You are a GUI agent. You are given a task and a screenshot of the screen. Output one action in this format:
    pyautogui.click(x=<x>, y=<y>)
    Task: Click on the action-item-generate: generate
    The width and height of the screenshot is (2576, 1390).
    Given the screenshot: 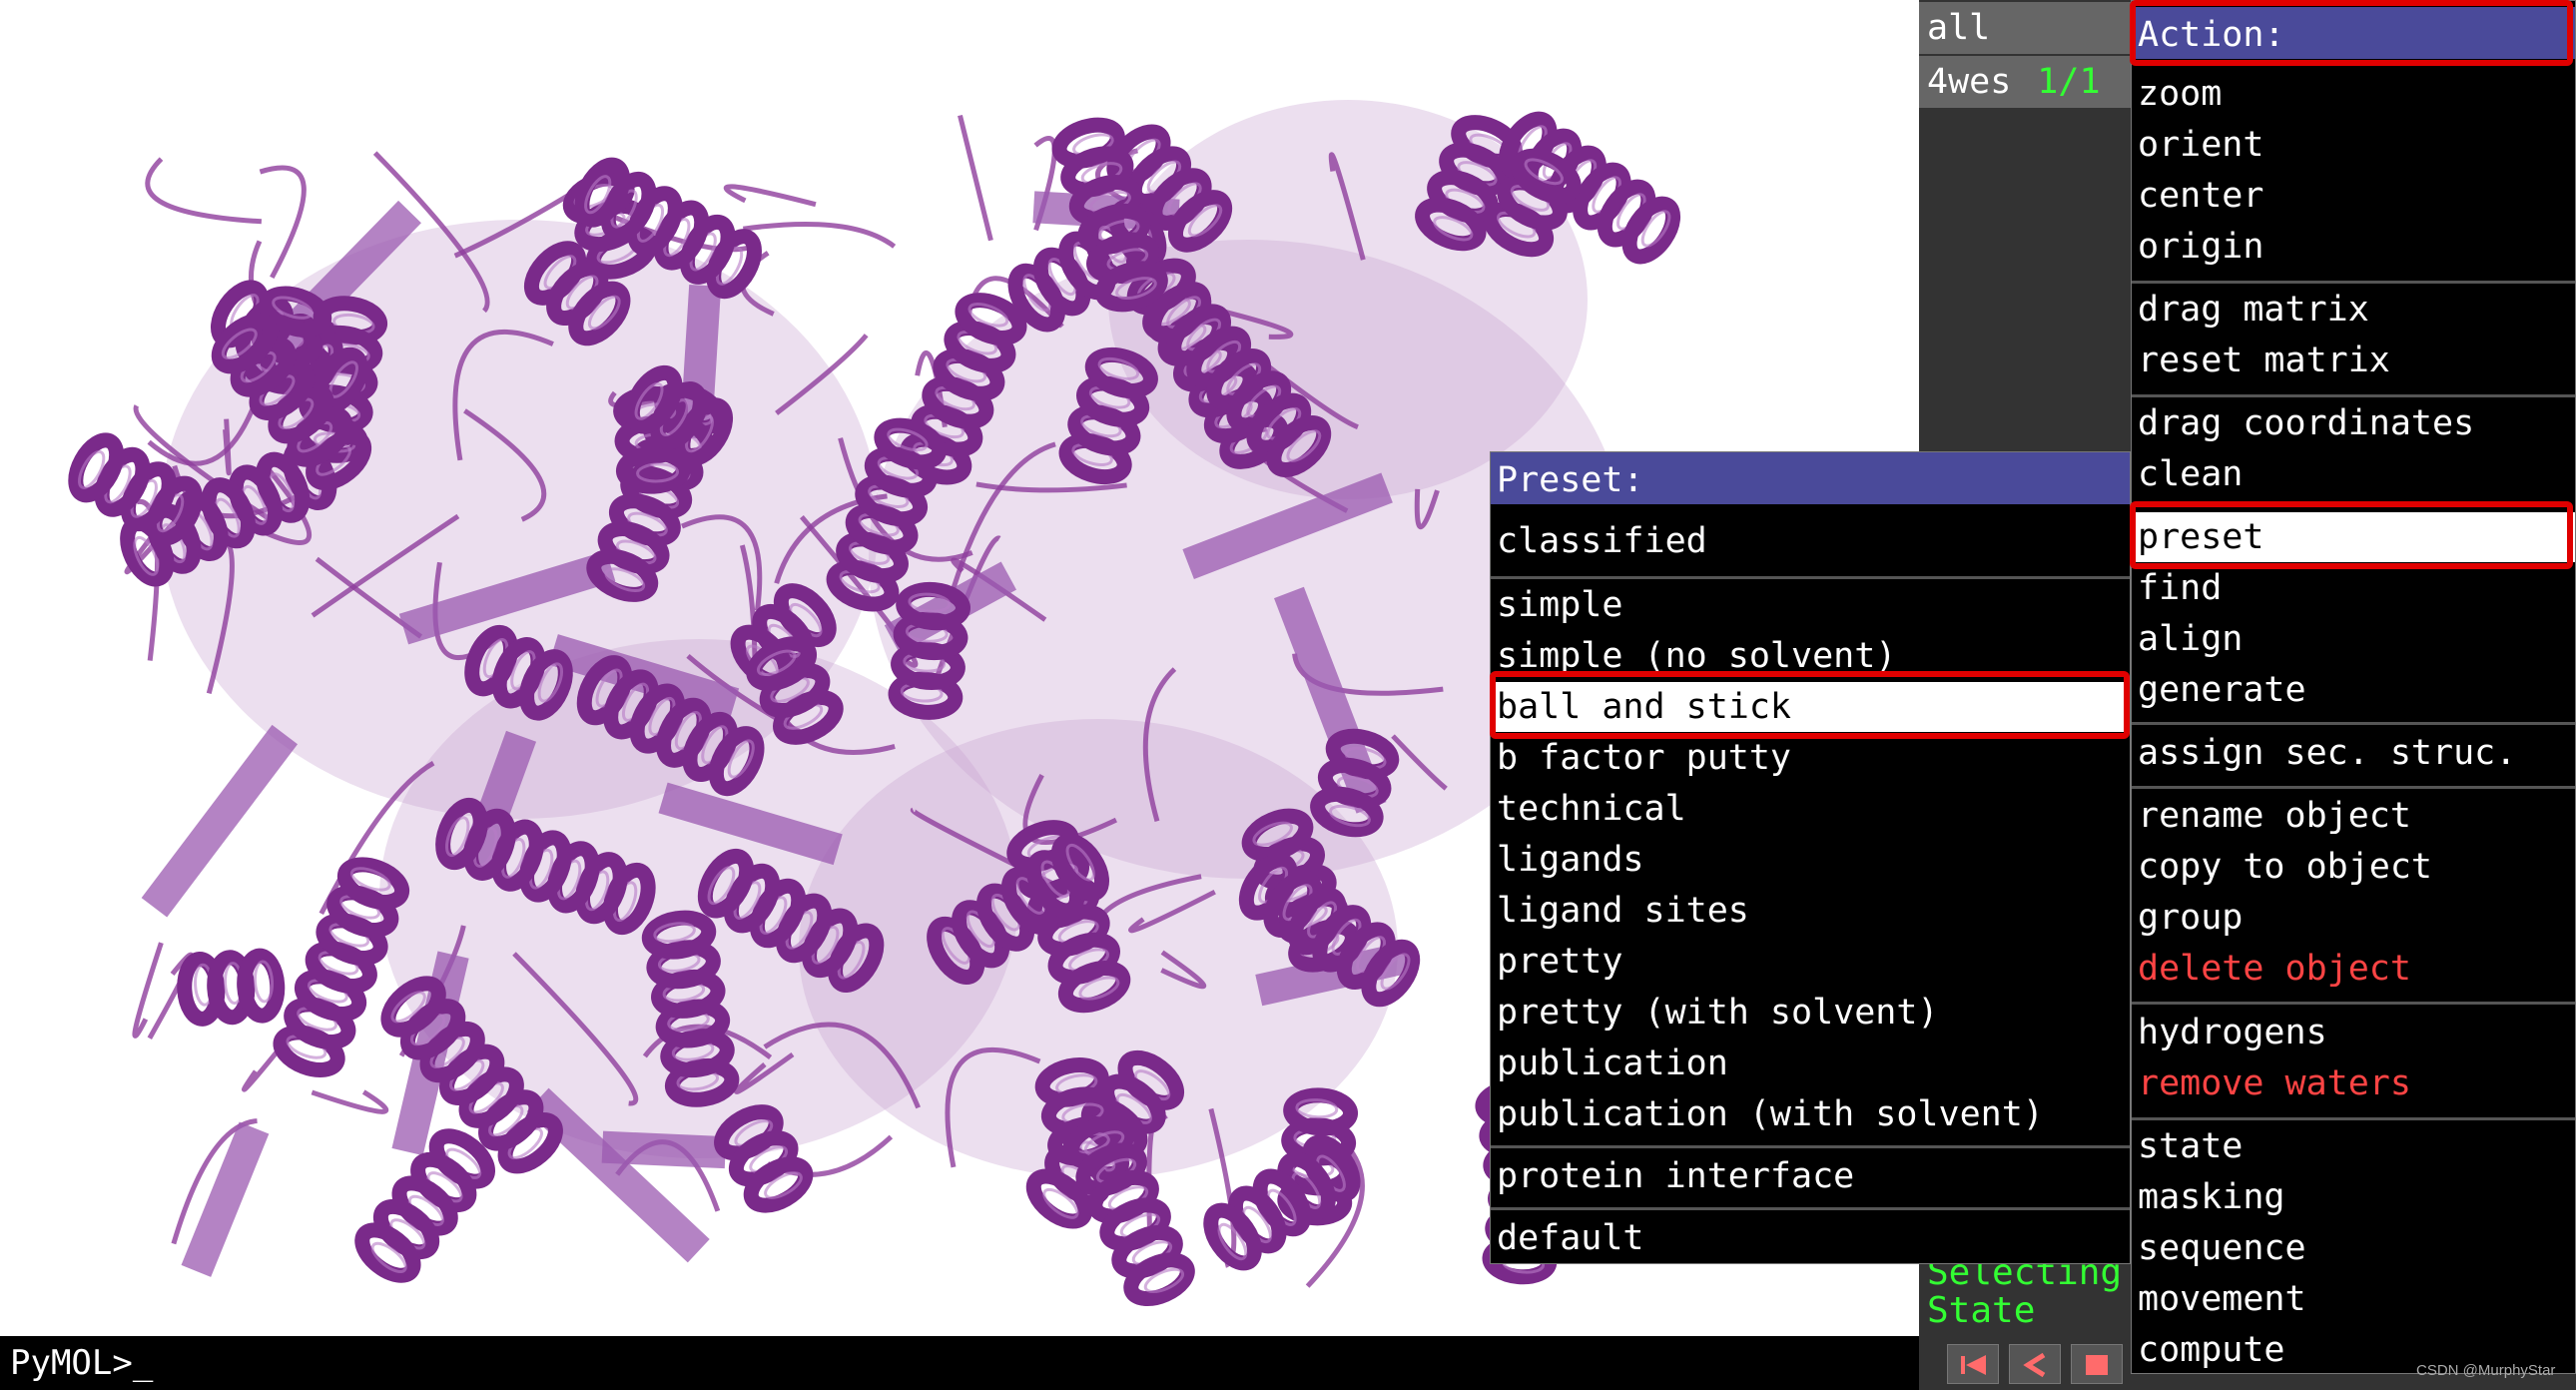 What is the action you would take?
    pyautogui.click(x=2353, y=690)
    